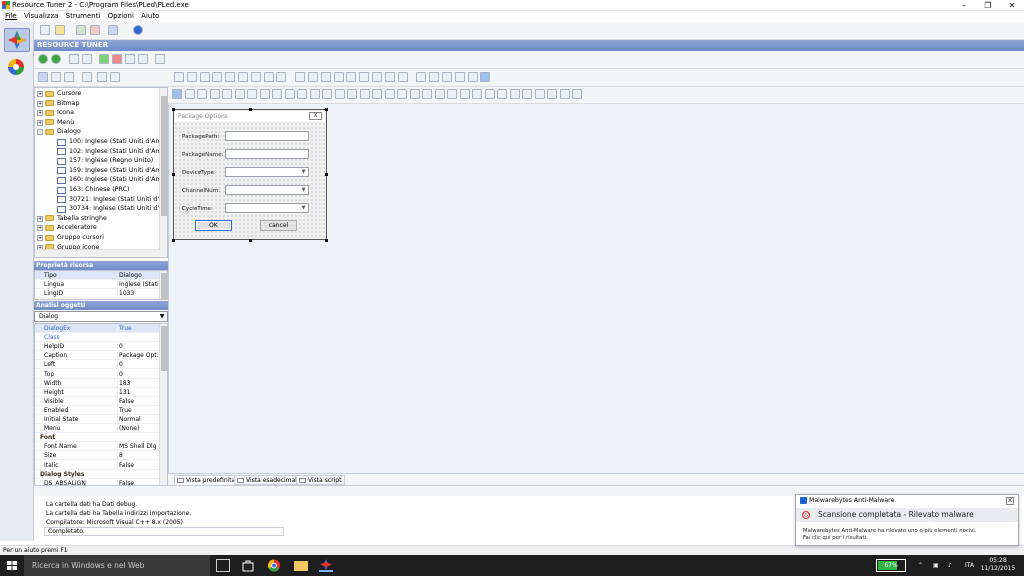  Describe the element at coordinates (83, 16) in the screenshot. I see `menu-strumenti: Strumenti` at that location.